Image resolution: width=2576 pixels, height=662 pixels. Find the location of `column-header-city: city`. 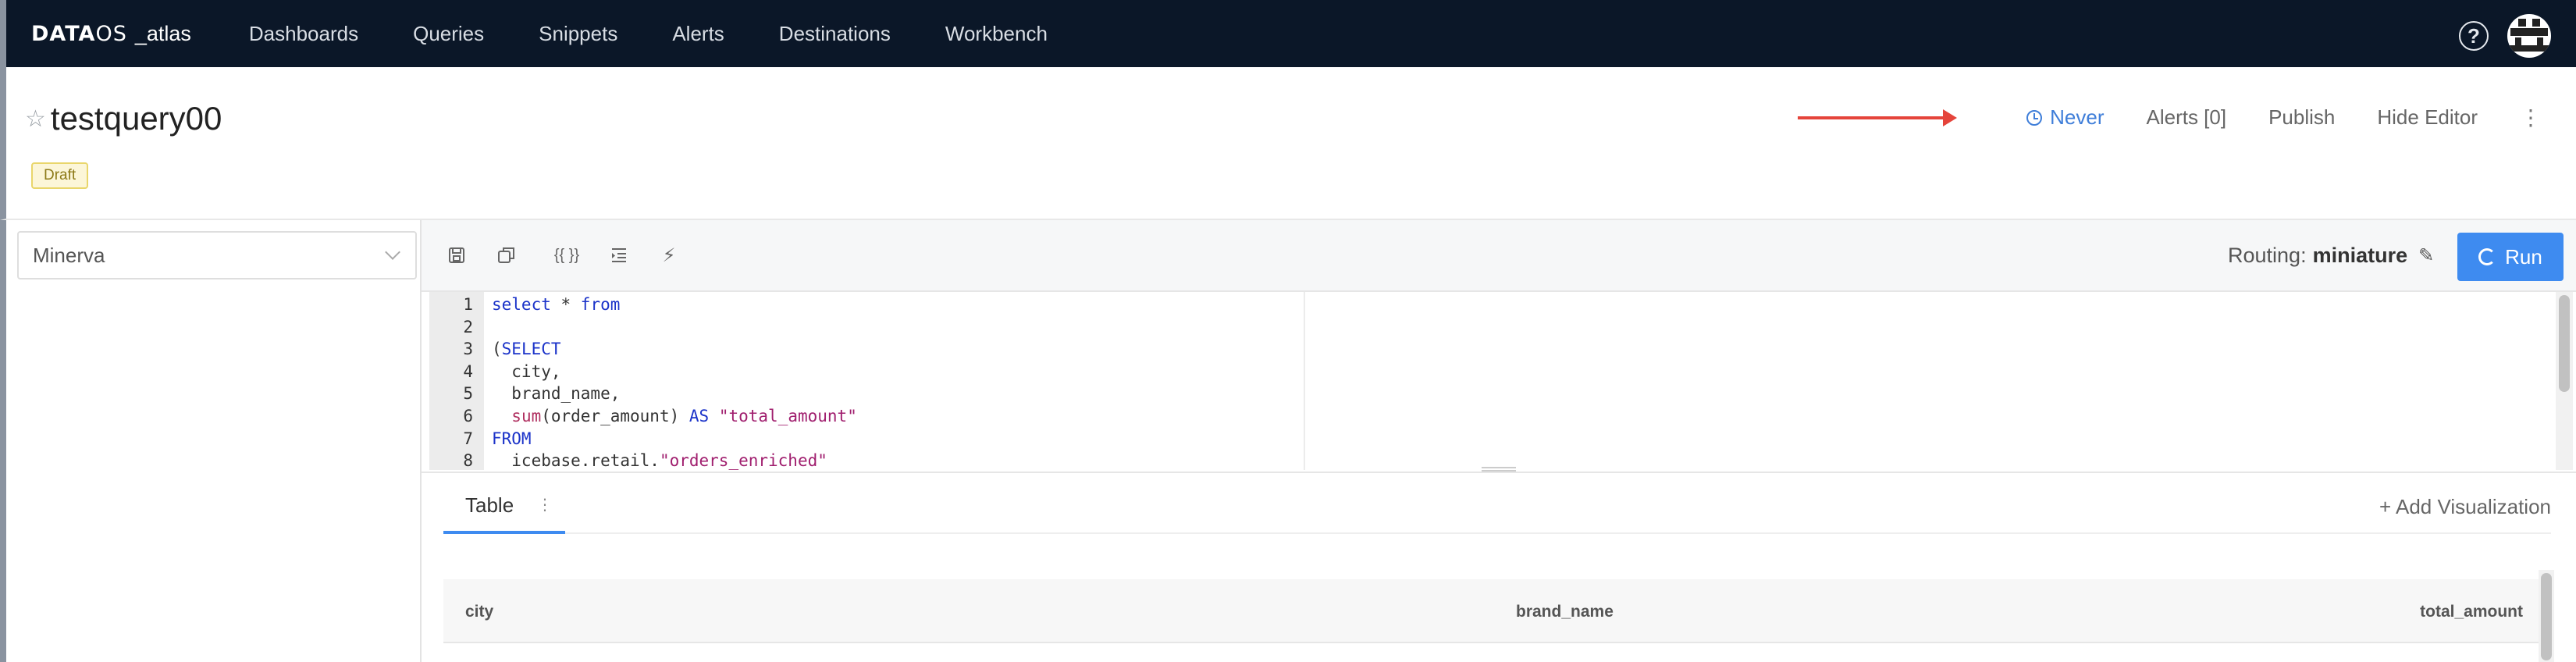

column-header-city: city is located at coordinates (479, 612).